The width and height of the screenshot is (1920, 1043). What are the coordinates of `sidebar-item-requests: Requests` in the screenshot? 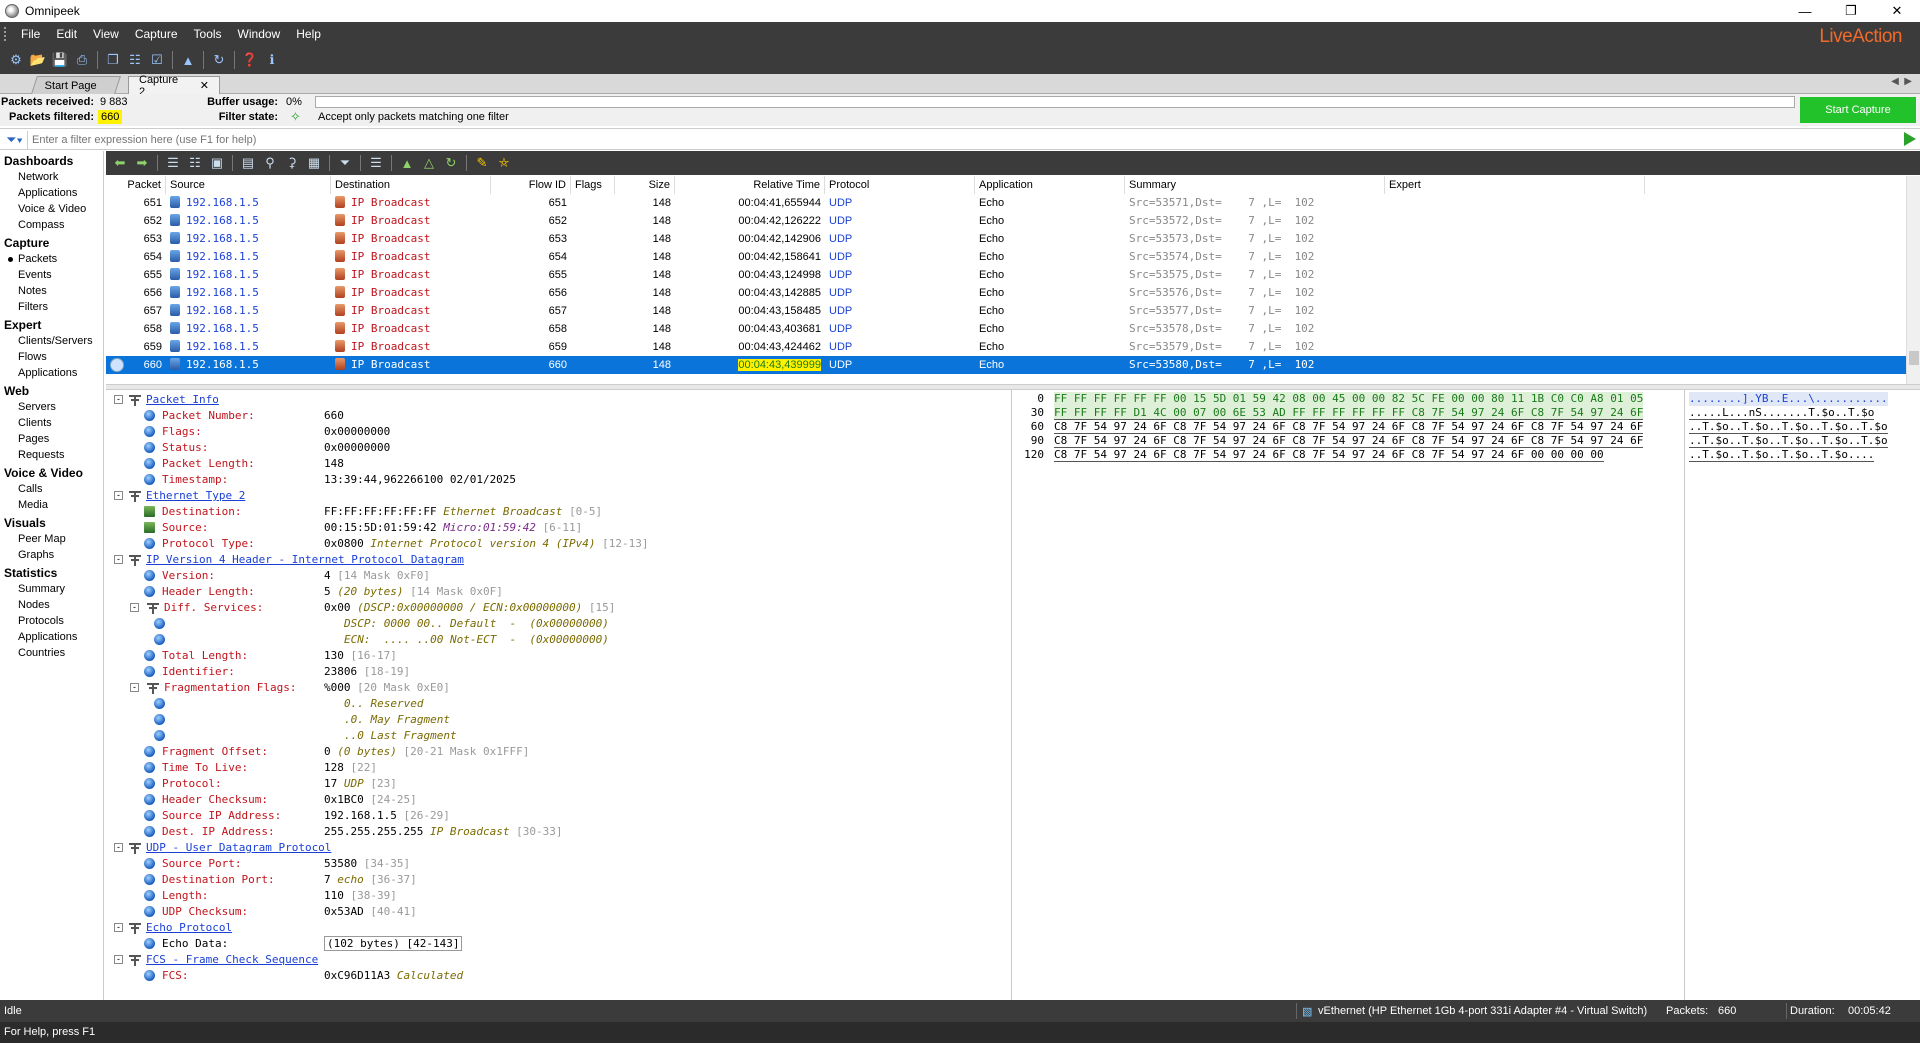 It's located at (51, 455).